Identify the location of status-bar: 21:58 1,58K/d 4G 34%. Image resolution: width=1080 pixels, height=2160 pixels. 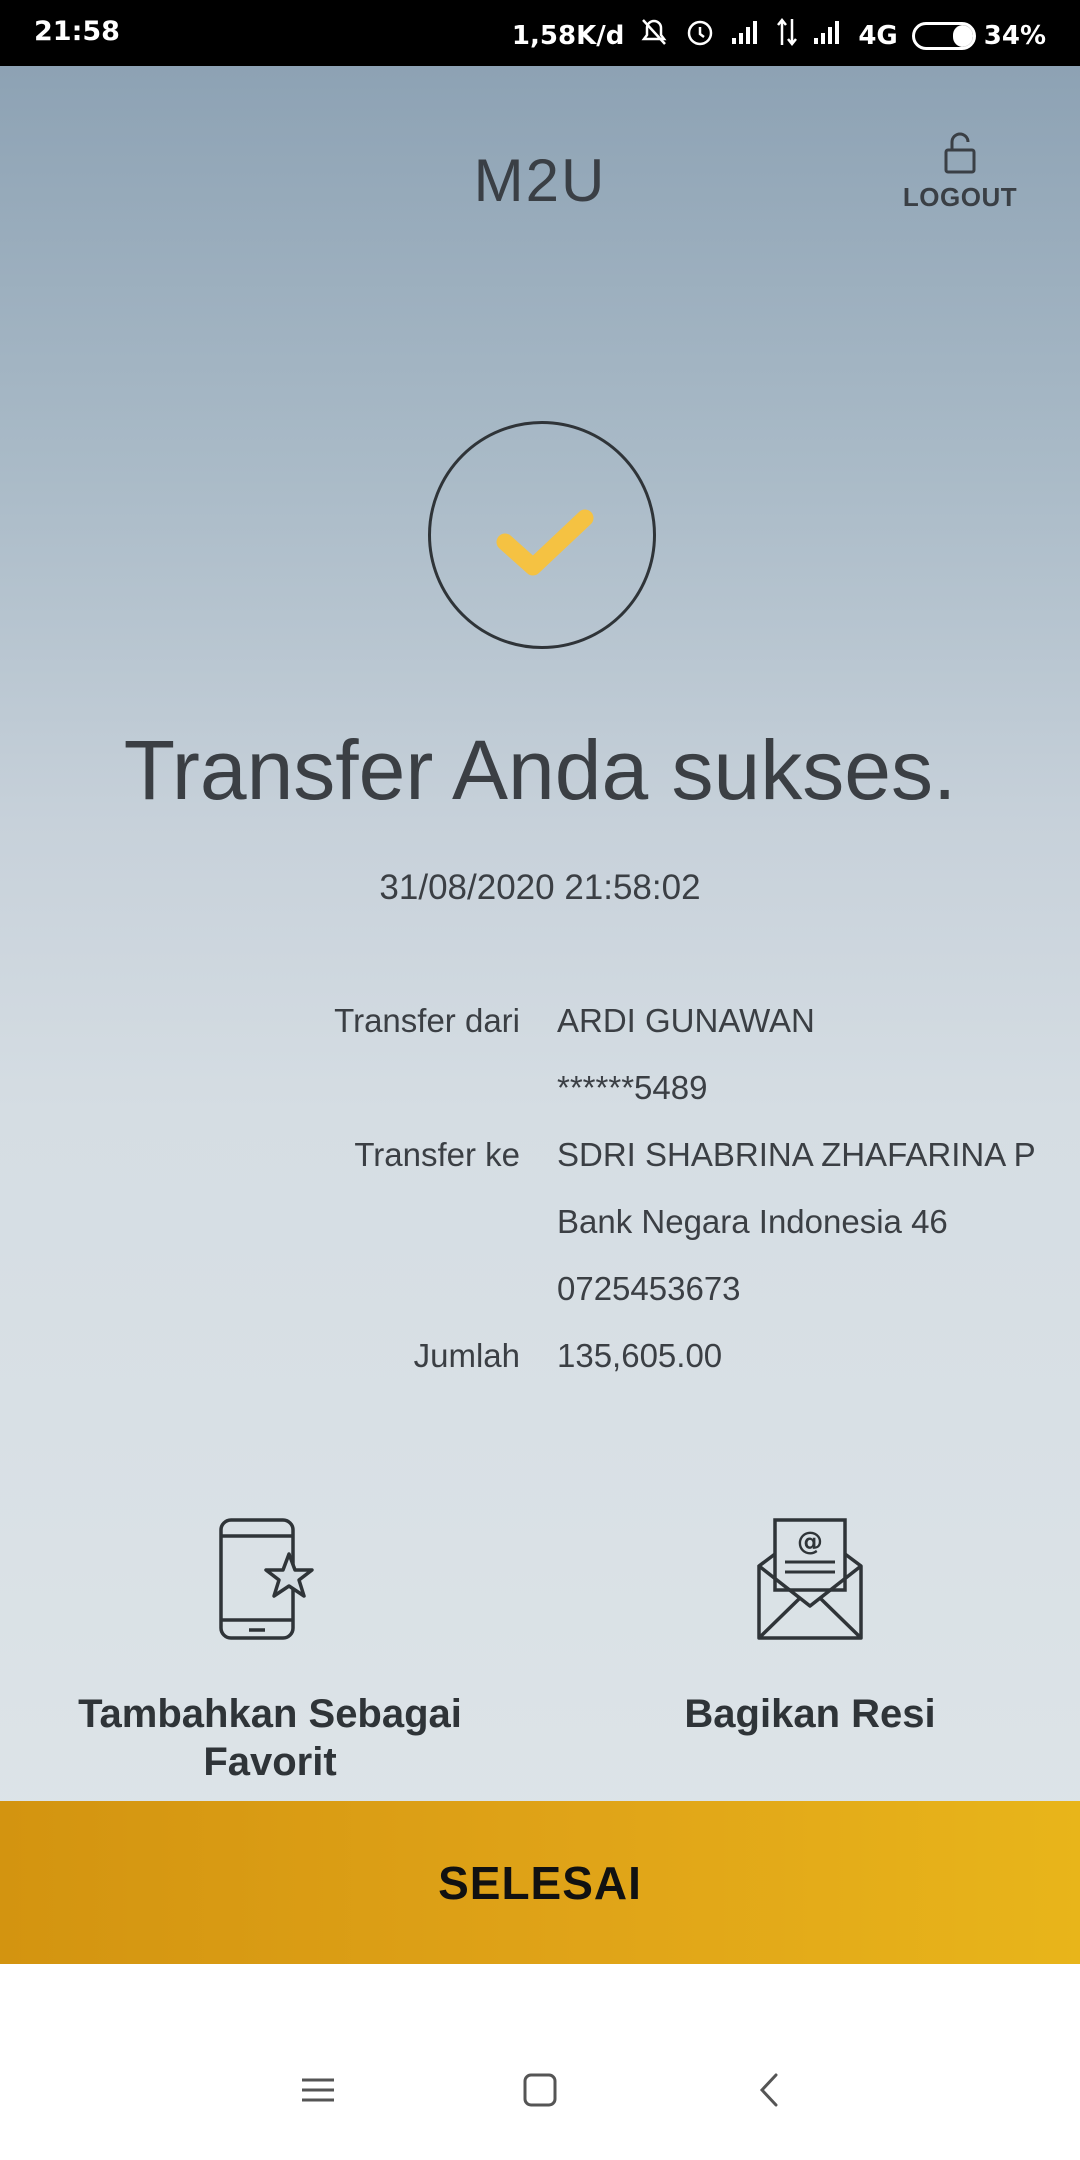
(540, 33).